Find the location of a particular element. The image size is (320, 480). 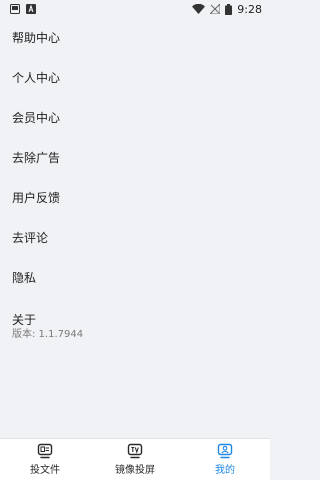

app-version: 版本: 1.1.7944 is located at coordinates (48, 334).